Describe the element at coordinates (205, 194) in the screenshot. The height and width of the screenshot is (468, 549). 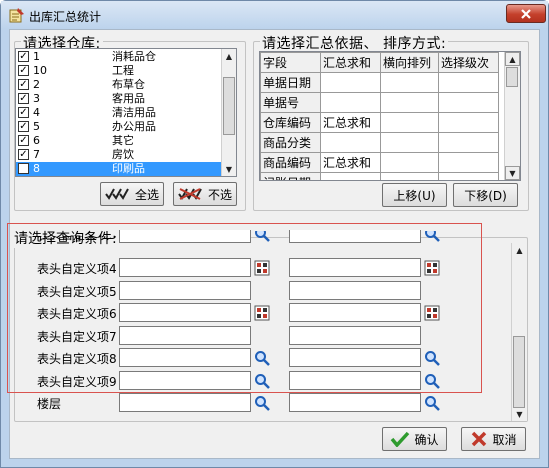
I see `deselect-button: 不选` at that location.